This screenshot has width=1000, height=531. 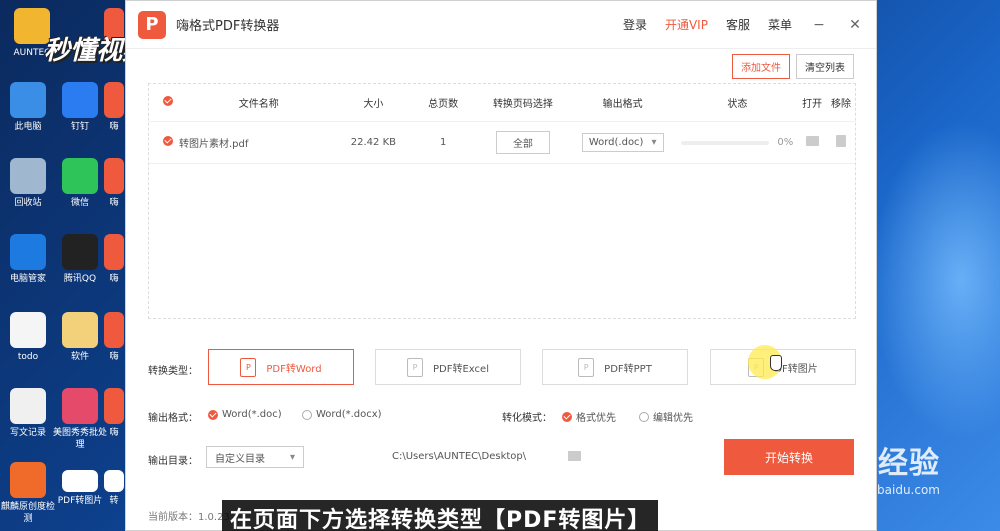 I want to click on title-bar-menu: 登录 开通VIP 客服 菜单 − ✕, so click(x=743, y=24).